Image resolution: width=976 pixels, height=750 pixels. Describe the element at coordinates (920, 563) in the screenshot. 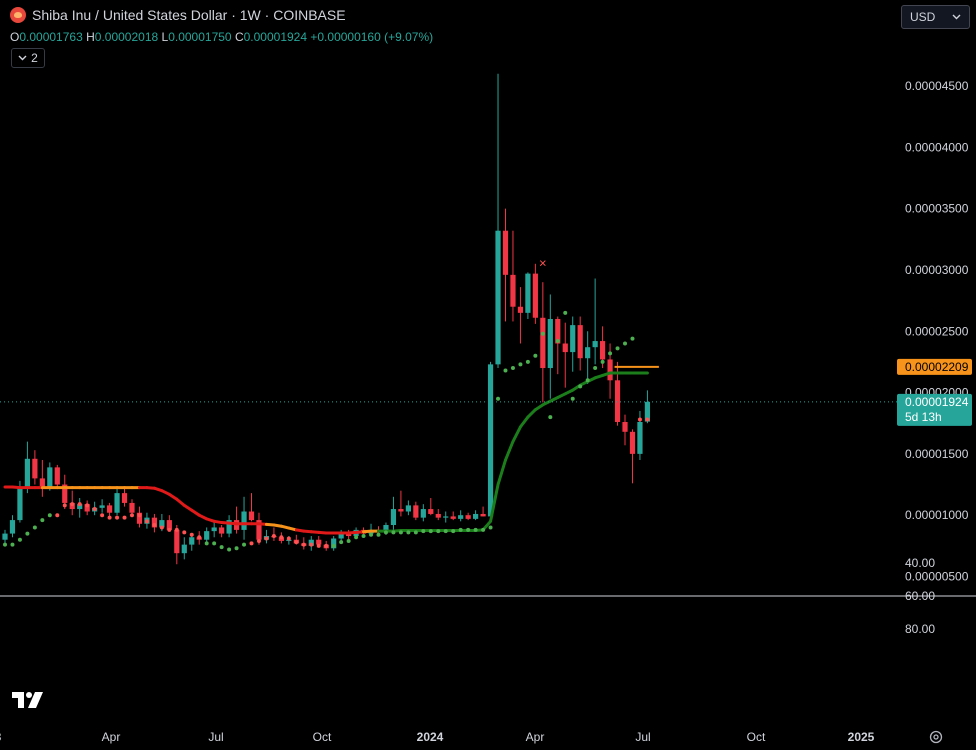

I see `indicator-tick-label: 40.00` at that location.